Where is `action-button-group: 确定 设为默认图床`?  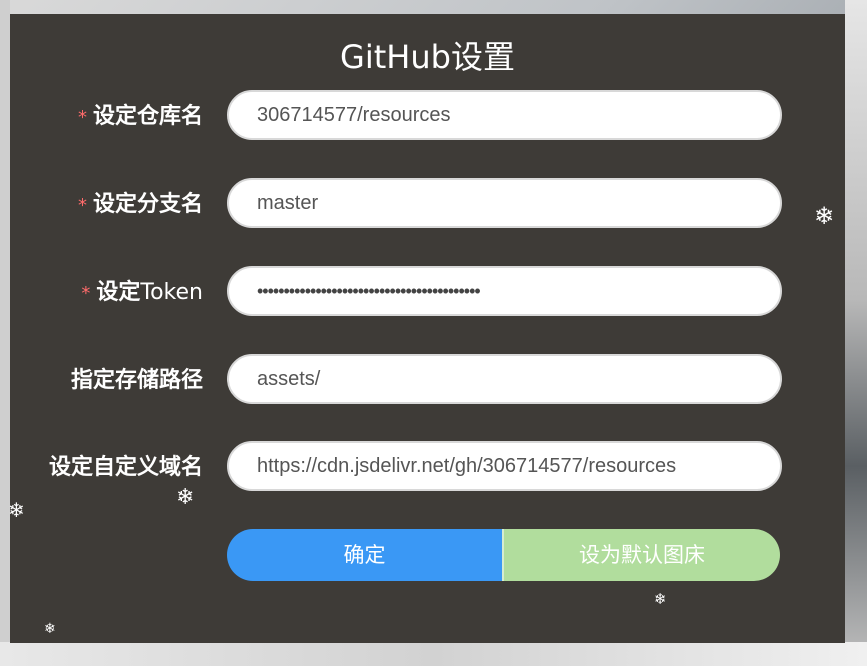
action-button-group: 确定 设为默认图床 is located at coordinates (503, 555).